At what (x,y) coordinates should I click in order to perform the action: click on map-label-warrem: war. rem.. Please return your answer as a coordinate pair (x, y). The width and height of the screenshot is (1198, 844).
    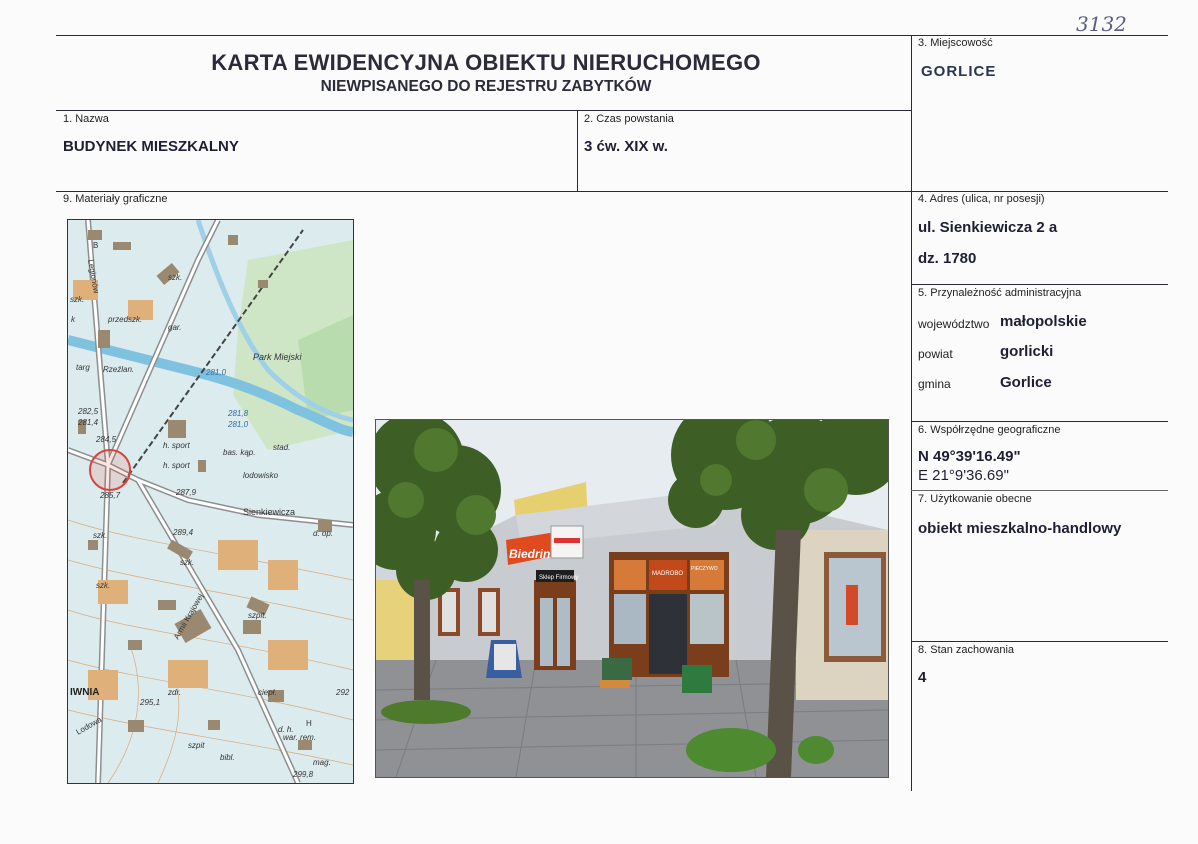
    Looking at the image, I should click on (299, 737).